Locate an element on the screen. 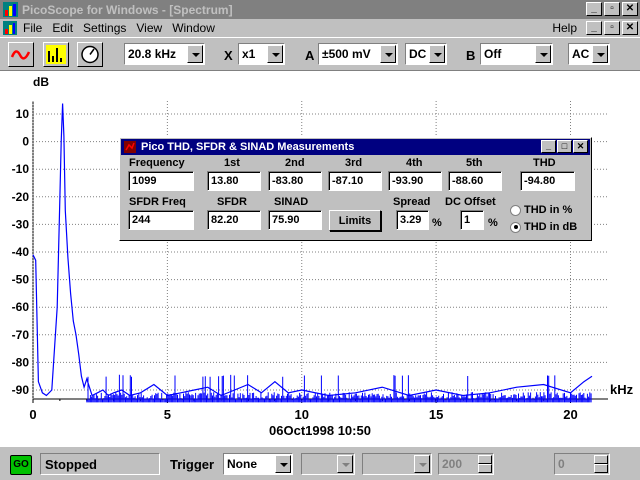 The width and height of the screenshot is (640, 480). sfdr-field: 82.20 is located at coordinates (234, 220).